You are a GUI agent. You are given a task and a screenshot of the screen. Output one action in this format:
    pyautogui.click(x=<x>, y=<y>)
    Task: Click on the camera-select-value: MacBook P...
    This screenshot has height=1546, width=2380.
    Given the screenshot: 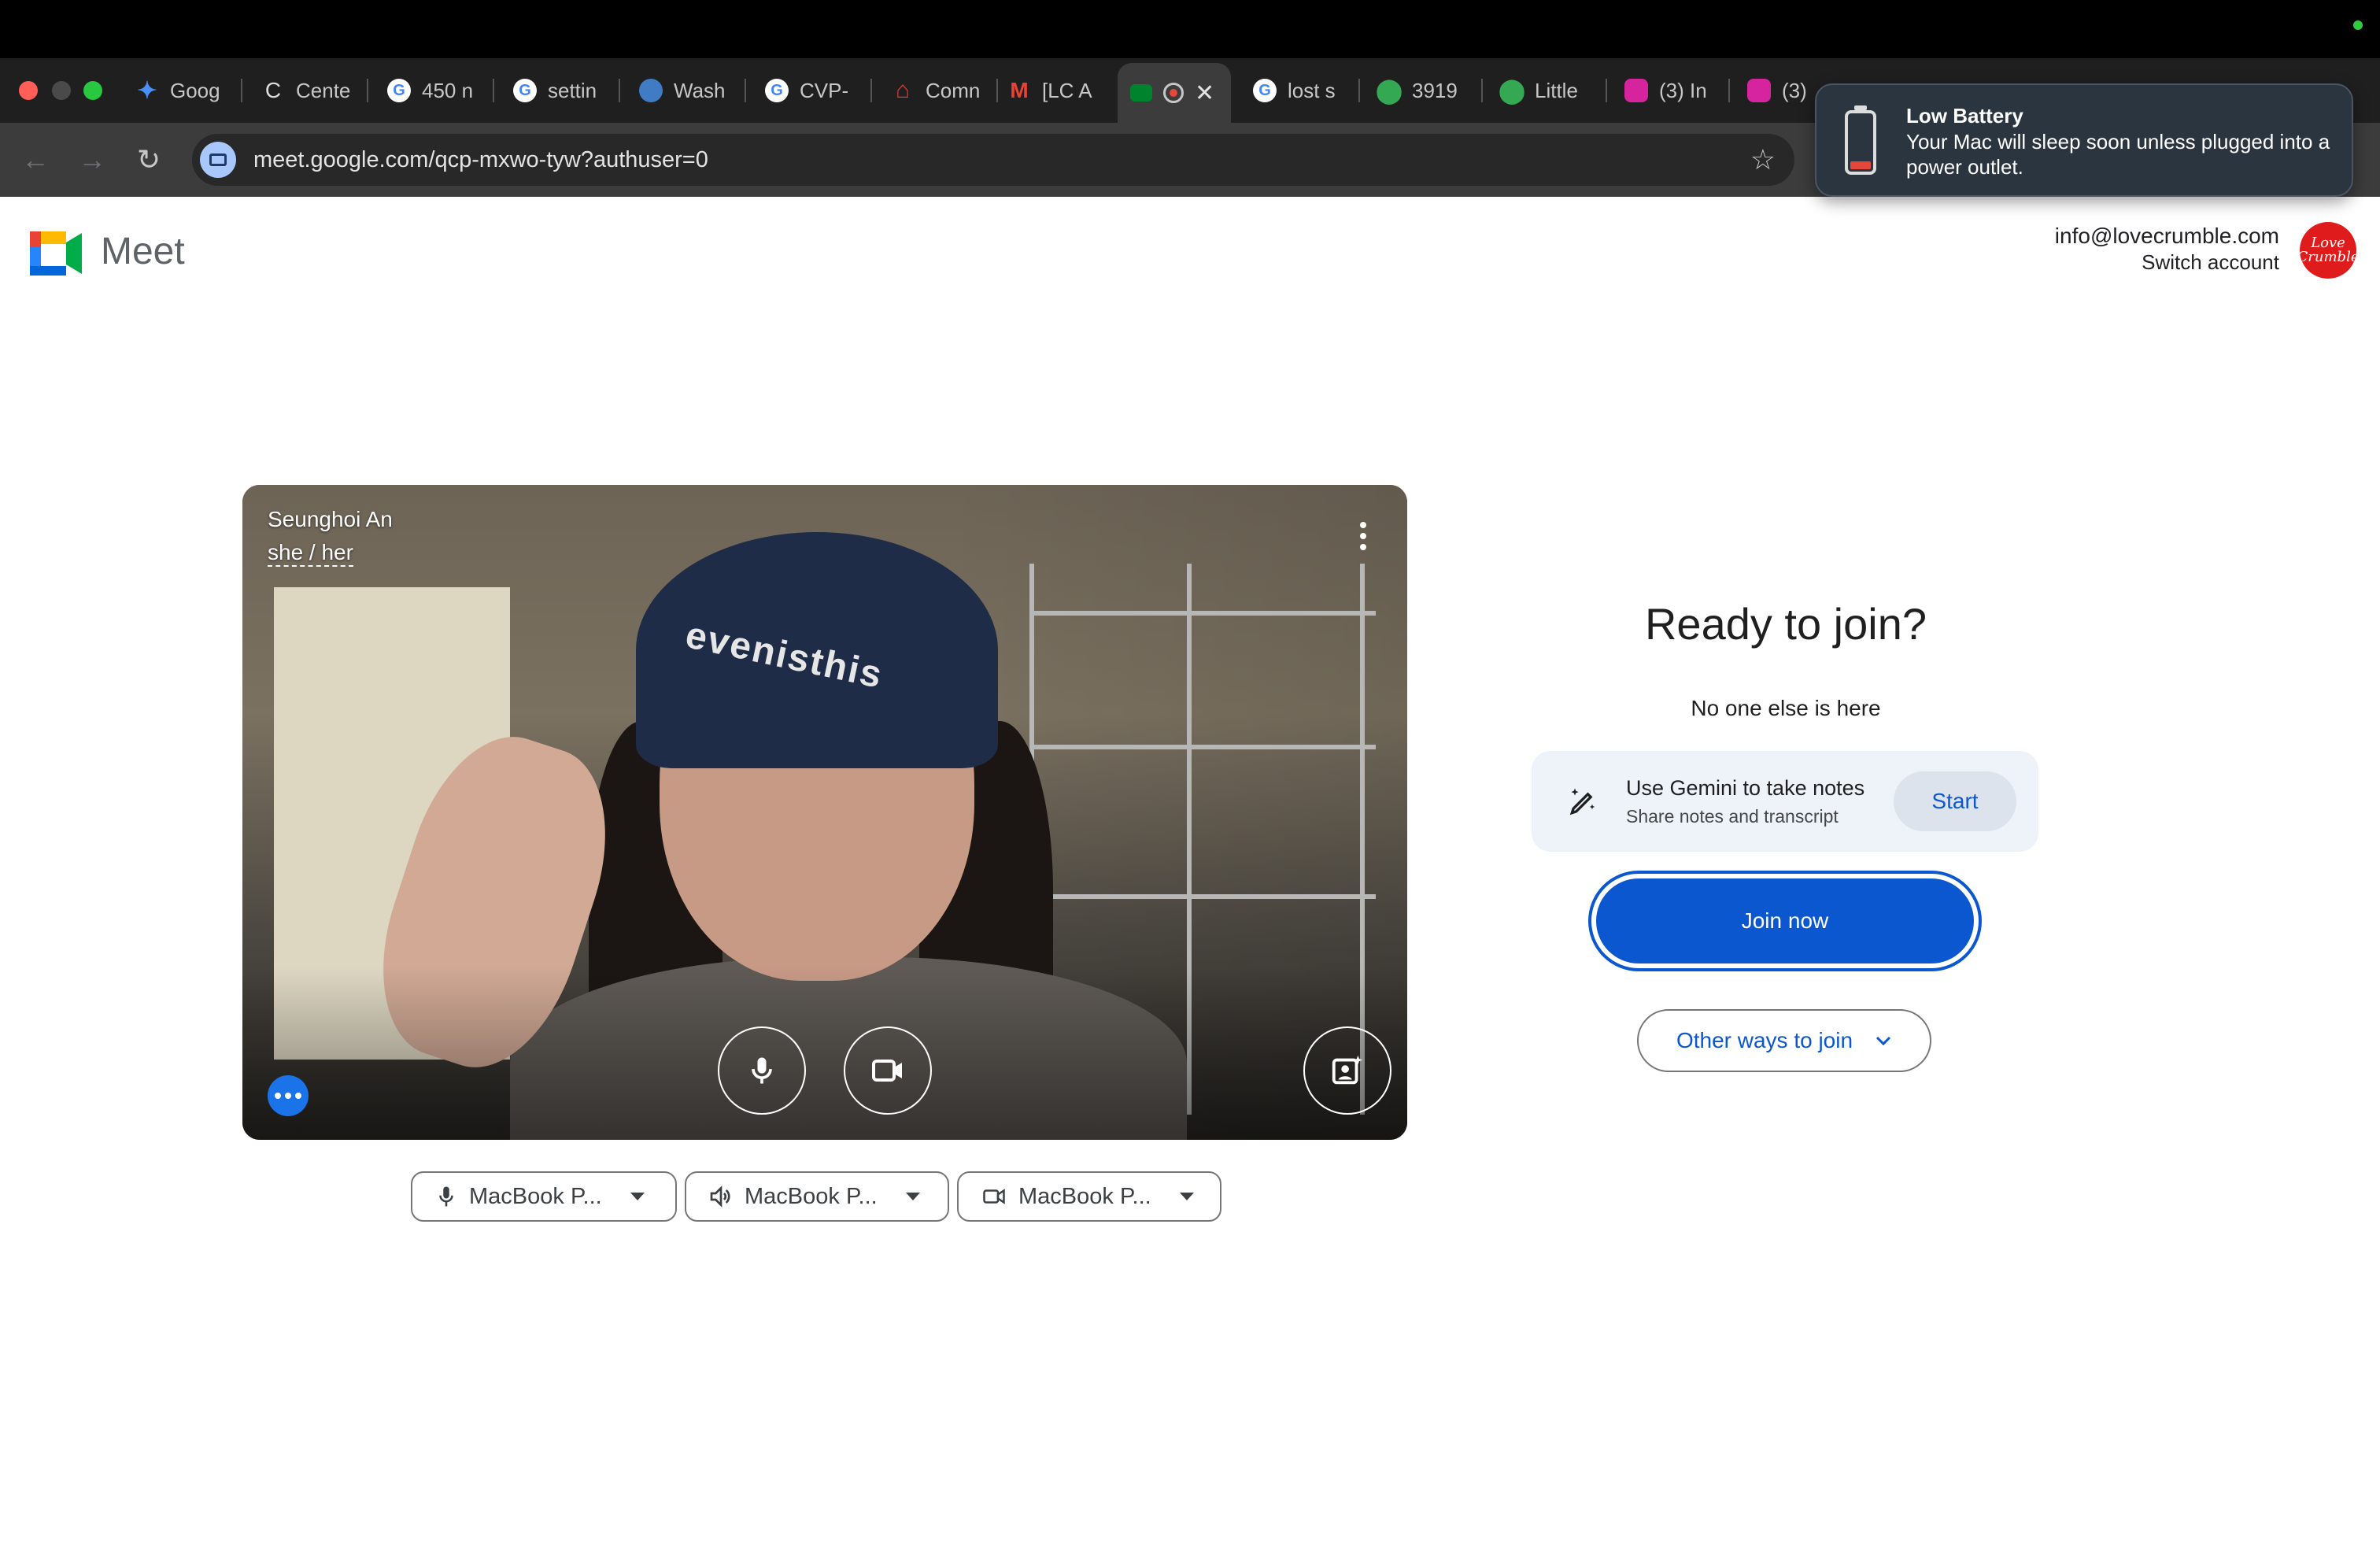 What is the action you would take?
    pyautogui.click(x=1084, y=1196)
    